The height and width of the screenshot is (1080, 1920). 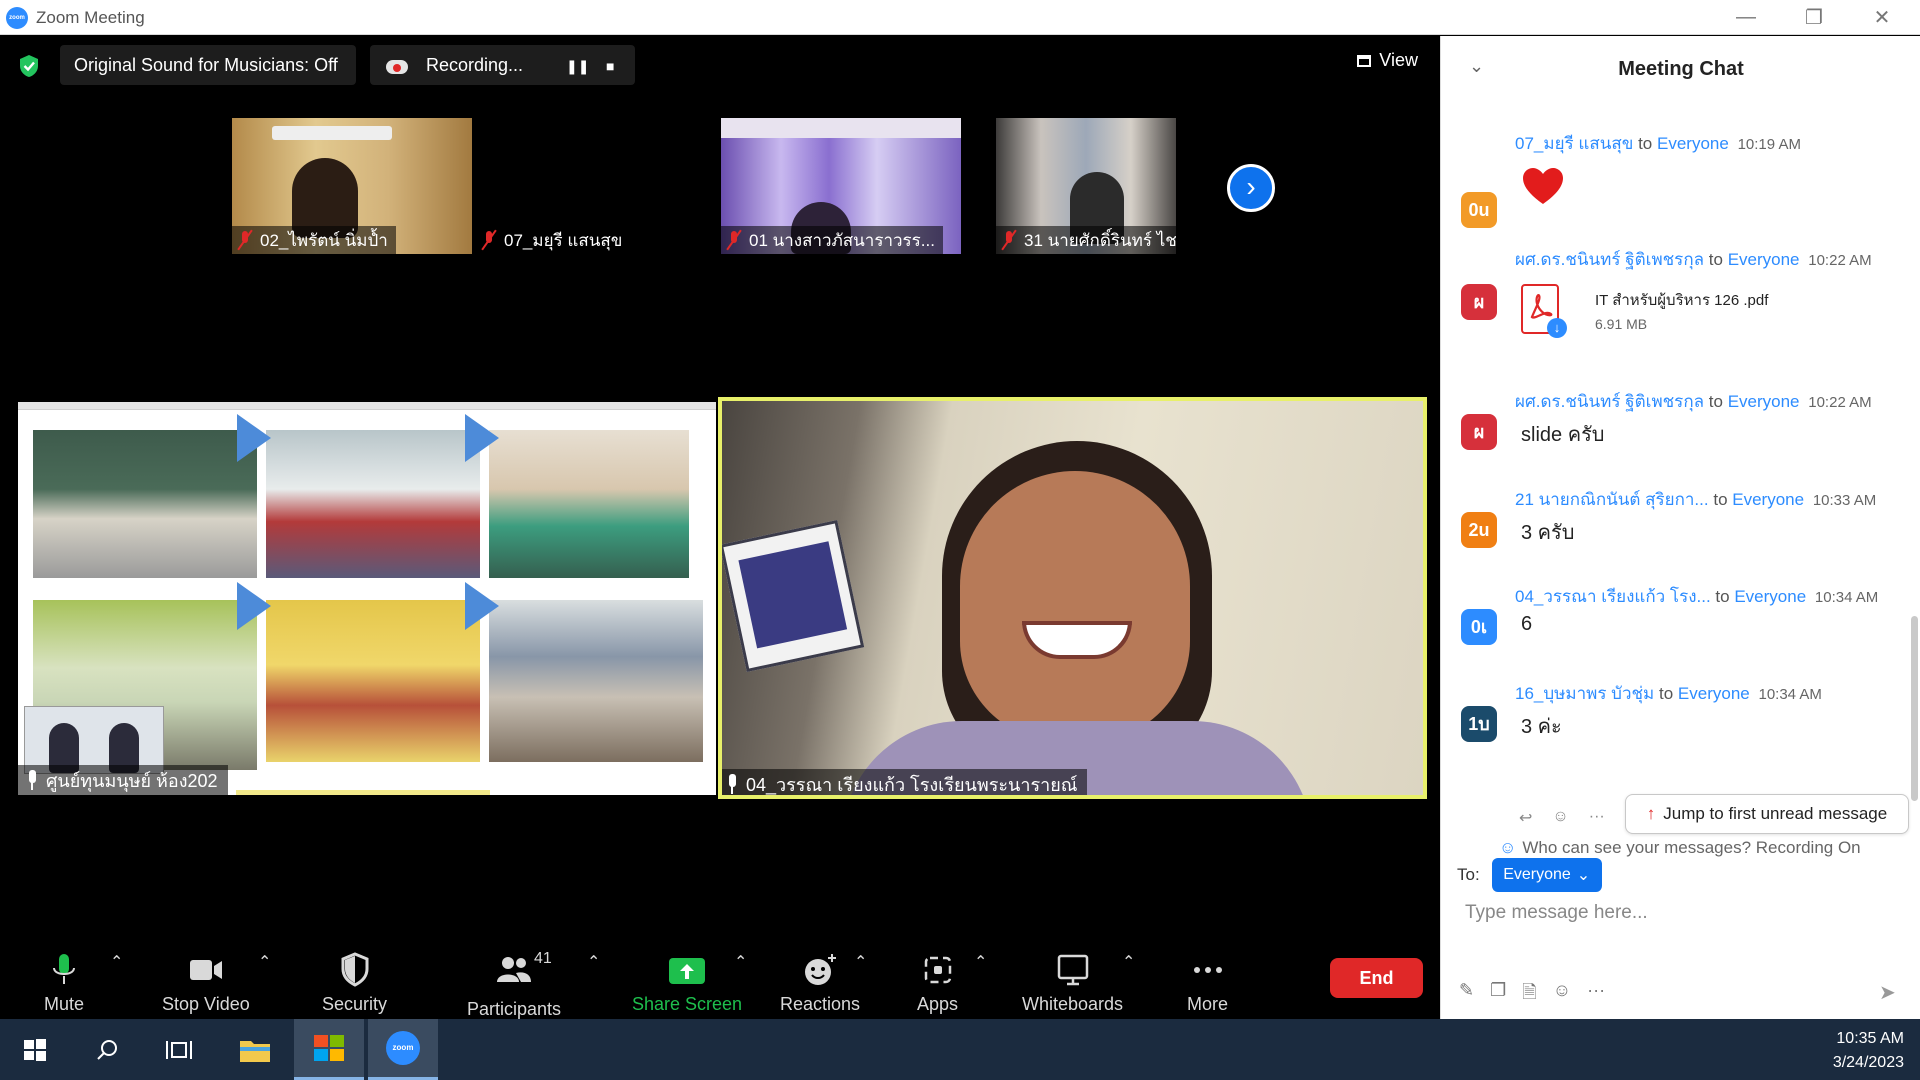 I want to click on screenshot-icon: ❐, so click(x=1498, y=995).